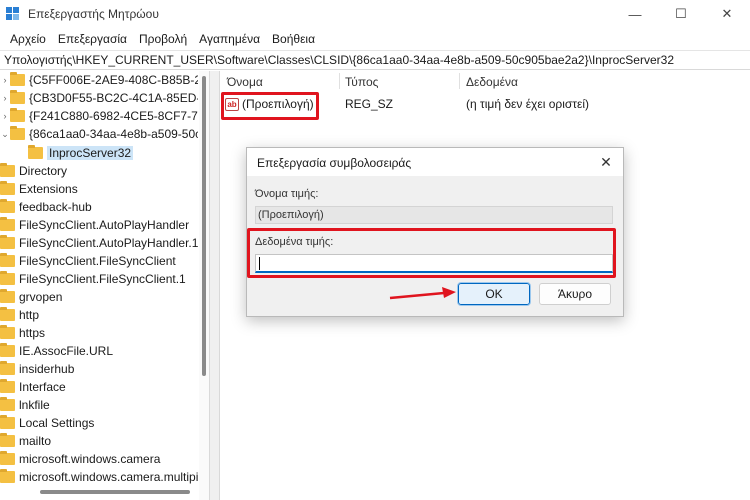 This screenshot has width=750, height=500. Describe the element at coordinates (102, 279) in the screenshot. I see `tree-item-label: FileSyncClient.FileSyncClient.1` at that location.